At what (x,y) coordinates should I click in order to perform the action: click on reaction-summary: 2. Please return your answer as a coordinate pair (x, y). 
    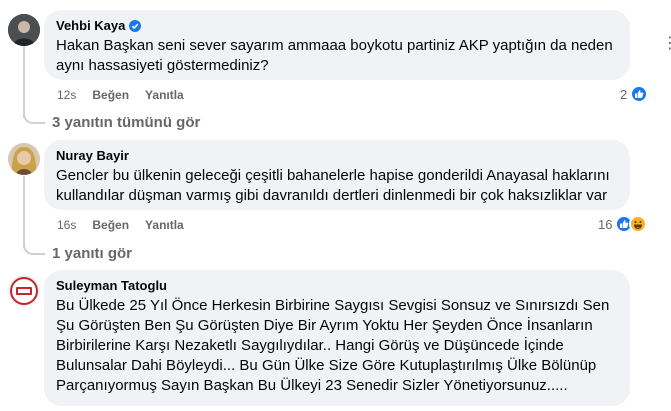
    Looking at the image, I should click on (634, 94).